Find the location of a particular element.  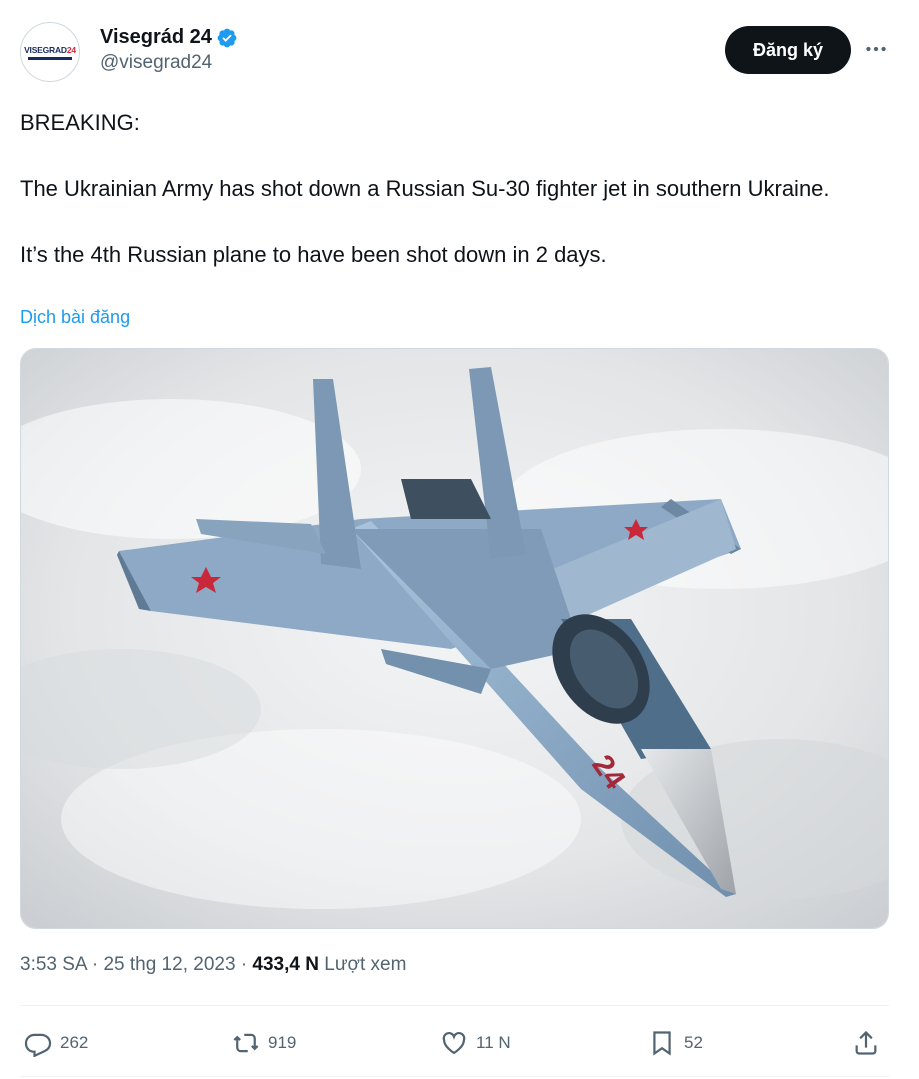

reply-count: 262 is located at coordinates (74, 1042).